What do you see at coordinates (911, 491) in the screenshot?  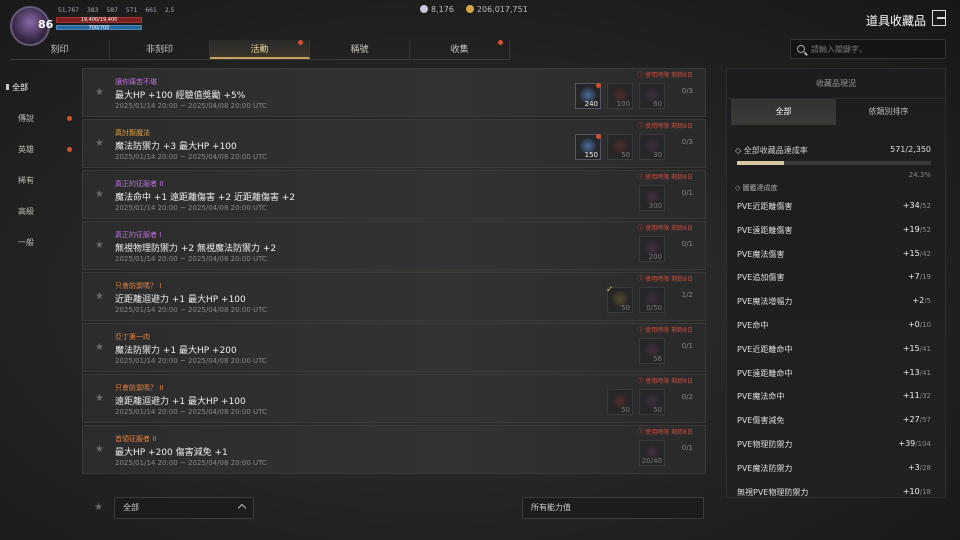 I see `stat-current: +10` at bounding box center [911, 491].